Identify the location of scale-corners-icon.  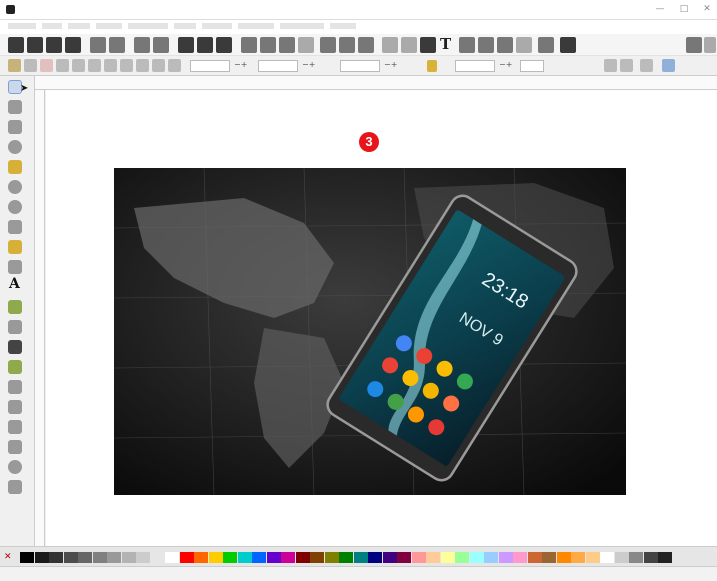
(626, 65).